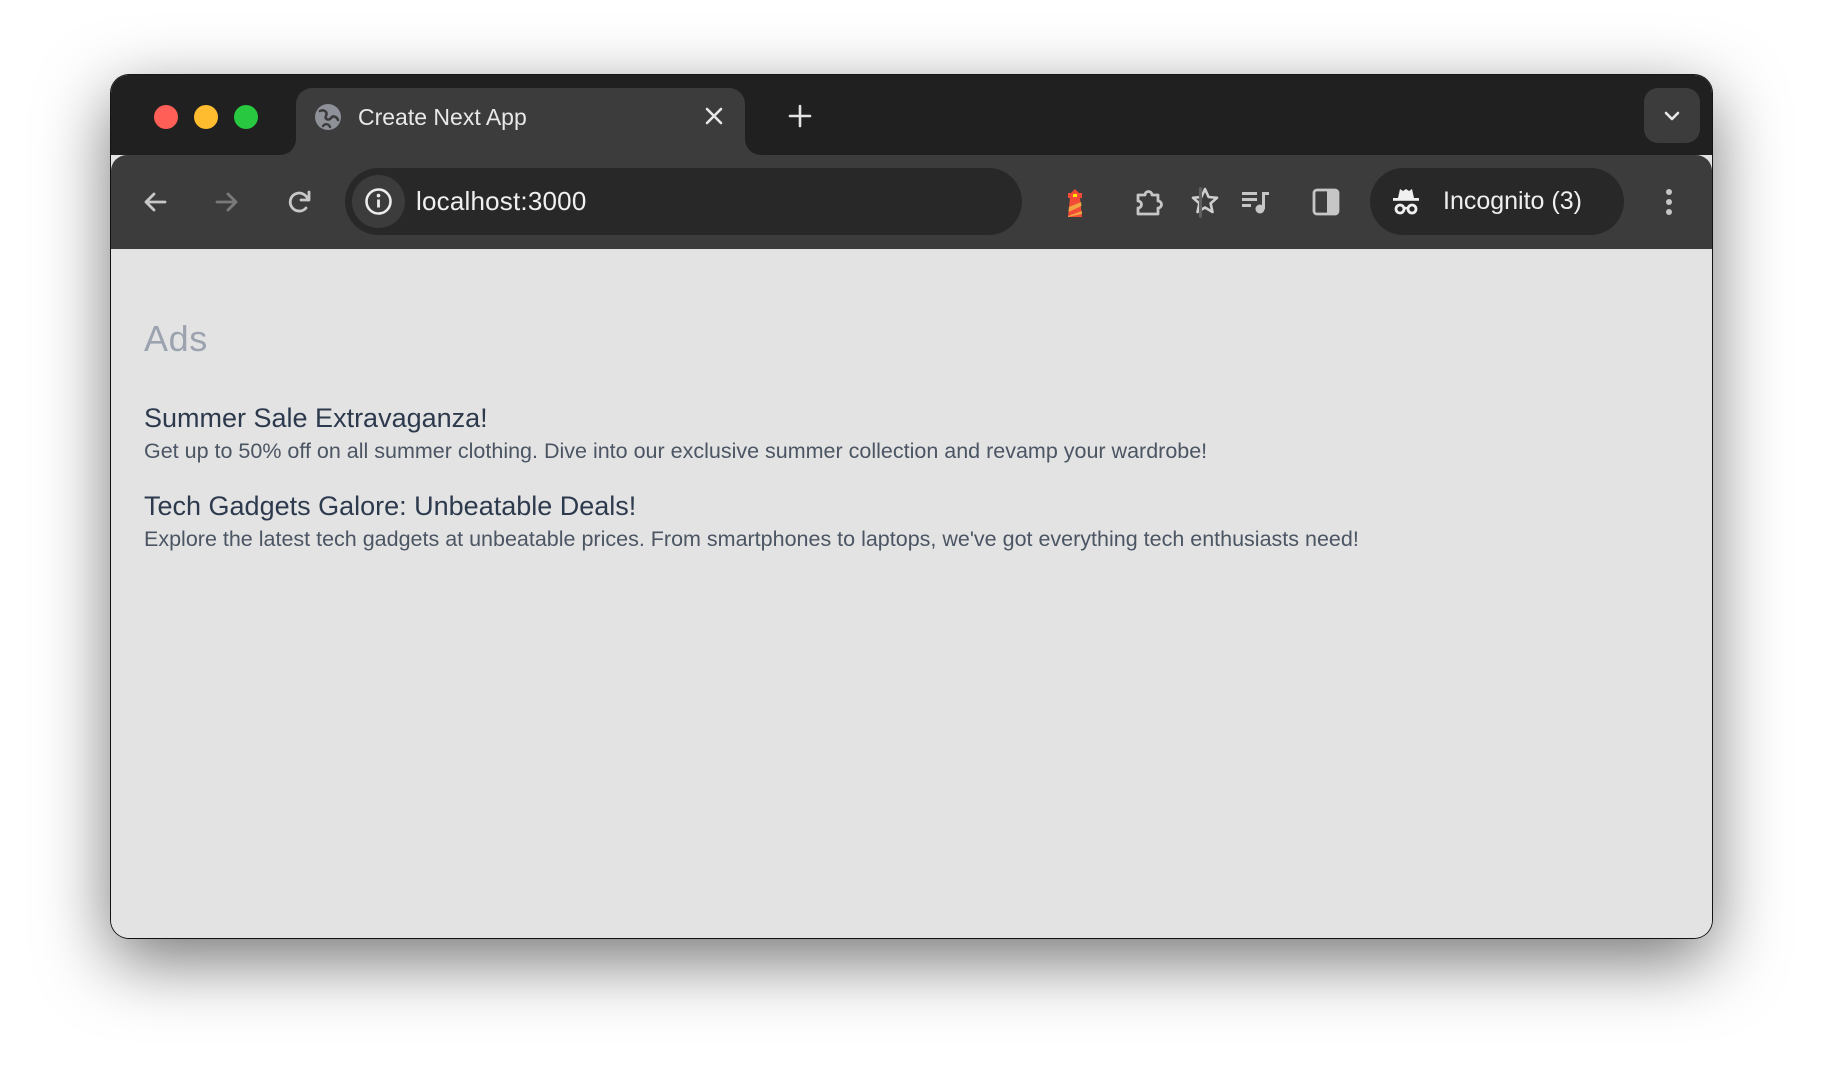 This screenshot has width=1824, height=1086. What do you see at coordinates (442, 117) in the screenshot?
I see `tab-title: Create Next App` at bounding box center [442, 117].